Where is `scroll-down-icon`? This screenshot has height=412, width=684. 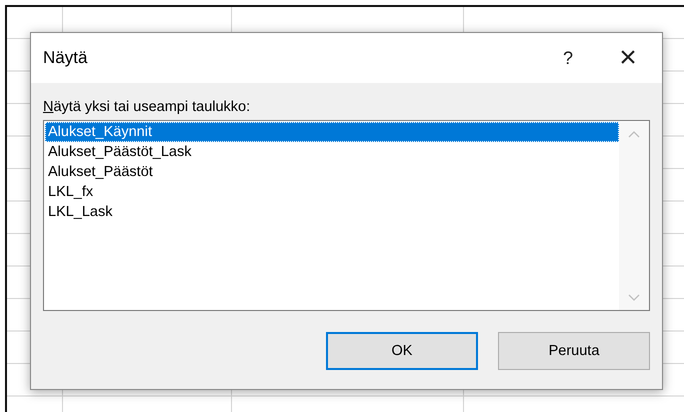
scroll-down-icon is located at coordinates (634, 298).